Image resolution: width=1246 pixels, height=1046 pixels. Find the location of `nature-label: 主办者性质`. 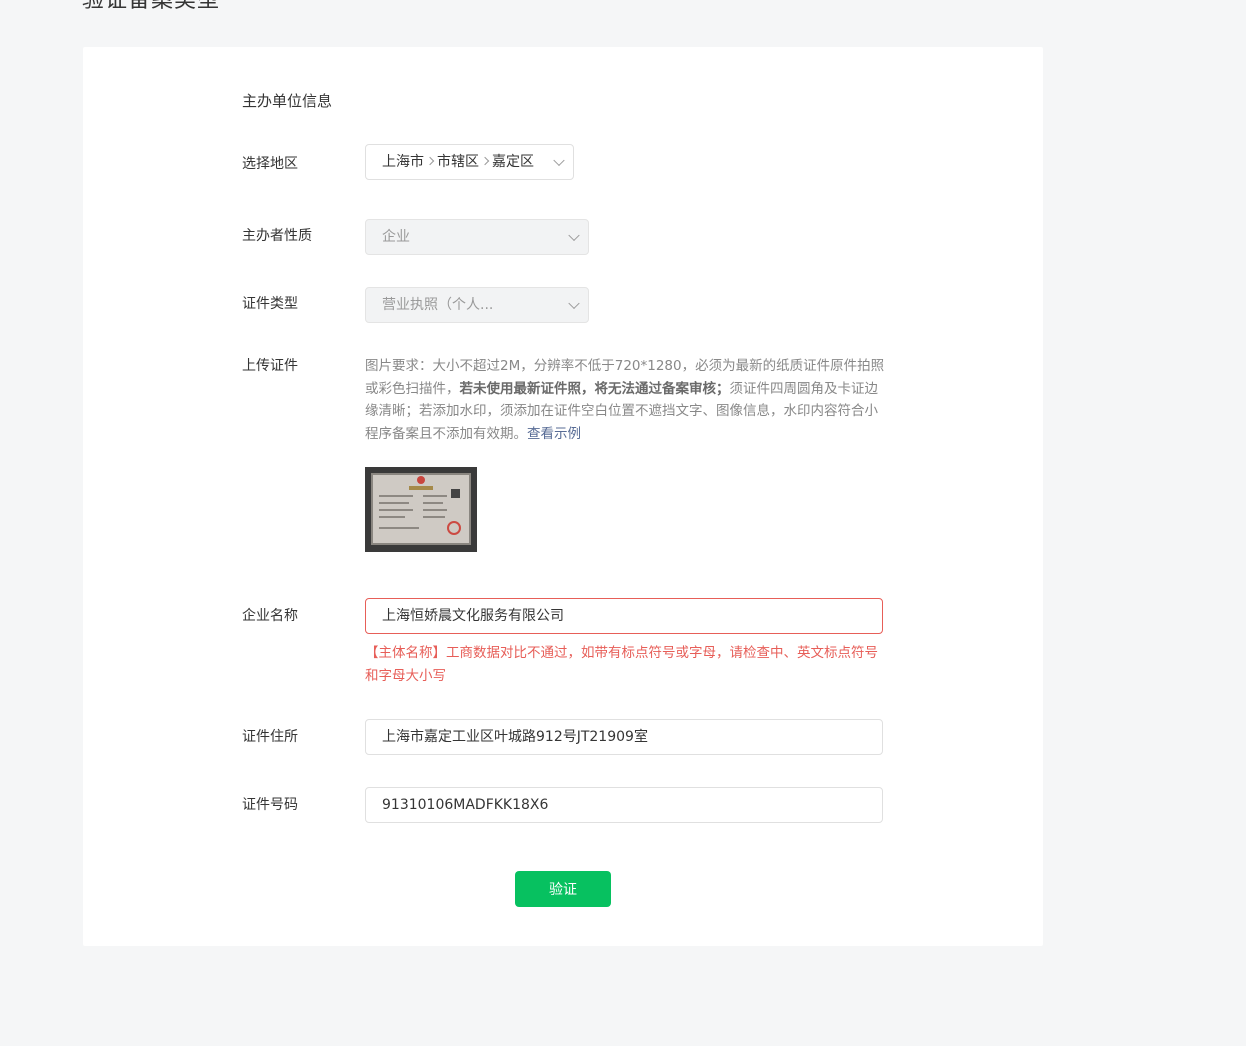

nature-label: 主办者性质 is located at coordinates (277, 236).